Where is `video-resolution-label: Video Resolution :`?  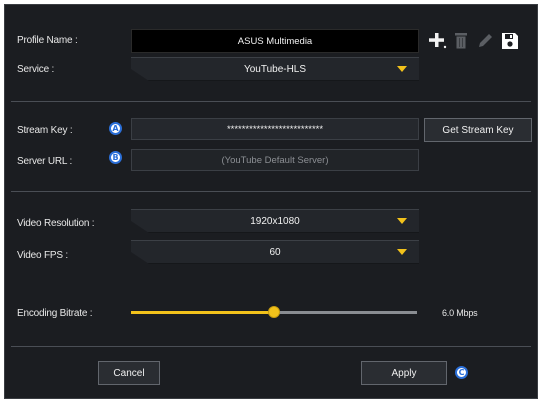 video-resolution-label: Video Resolution : is located at coordinates (56, 223).